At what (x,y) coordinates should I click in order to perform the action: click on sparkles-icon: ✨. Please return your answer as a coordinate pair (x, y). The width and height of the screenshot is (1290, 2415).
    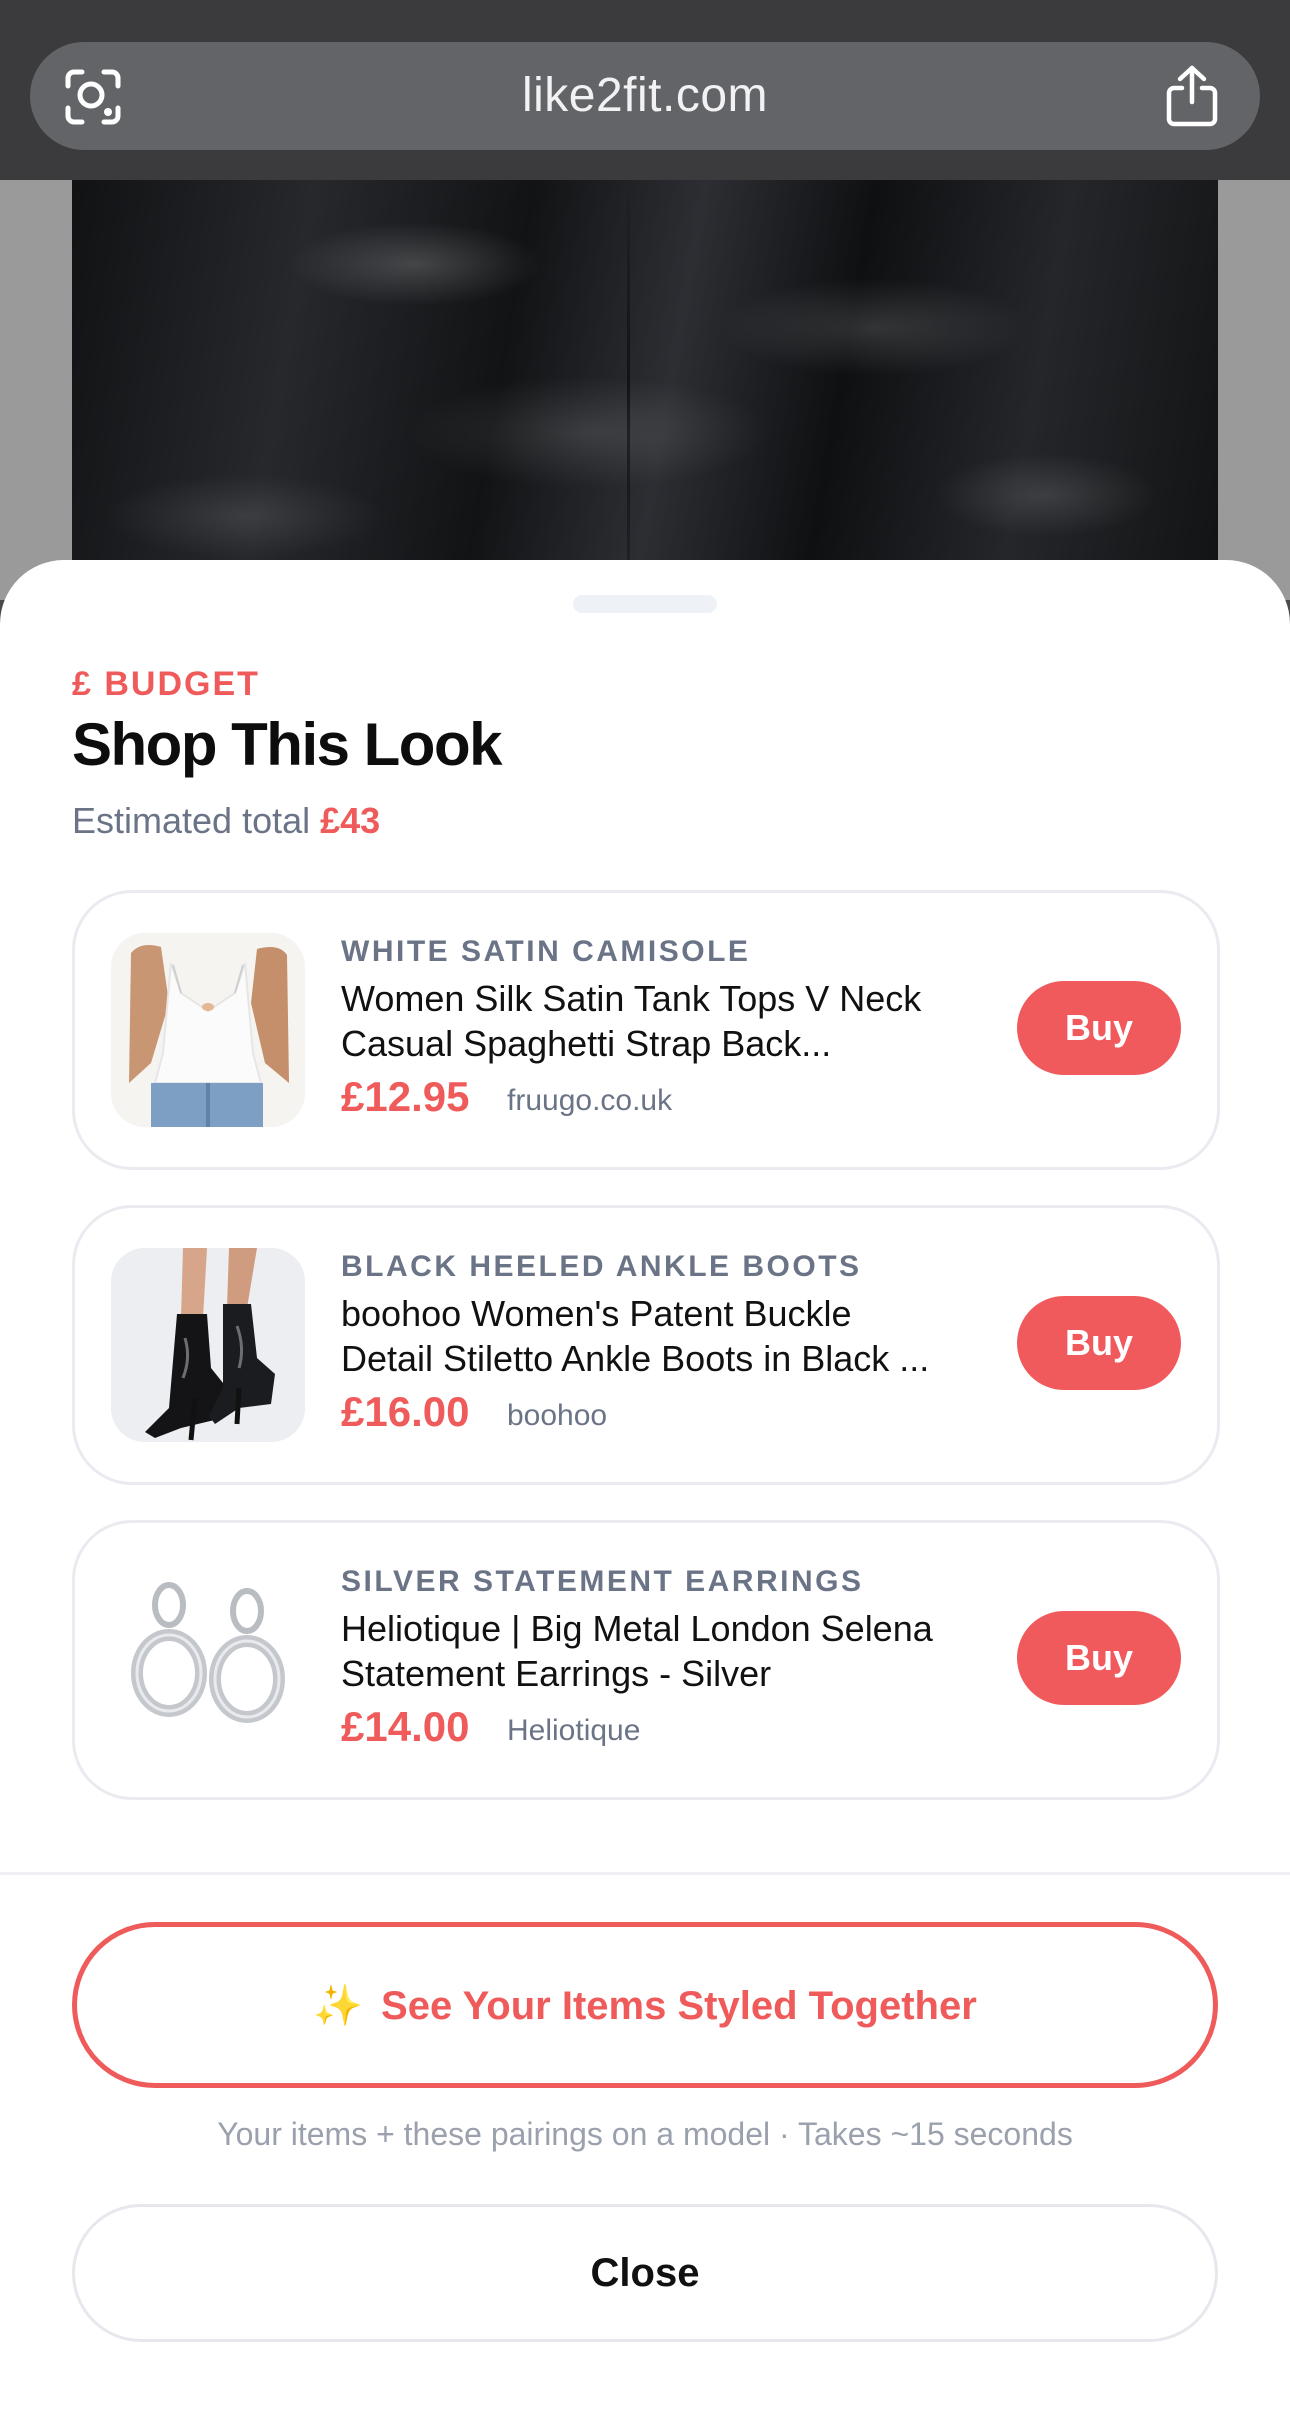
    Looking at the image, I should click on (338, 2005).